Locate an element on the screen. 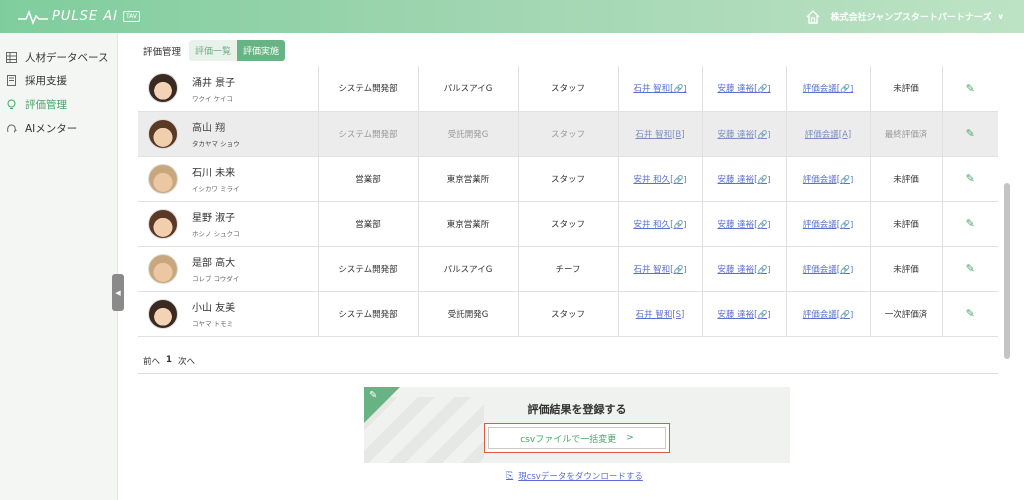  employee-cell: 小山 友美 コヤマ トモミ is located at coordinates (228, 314).